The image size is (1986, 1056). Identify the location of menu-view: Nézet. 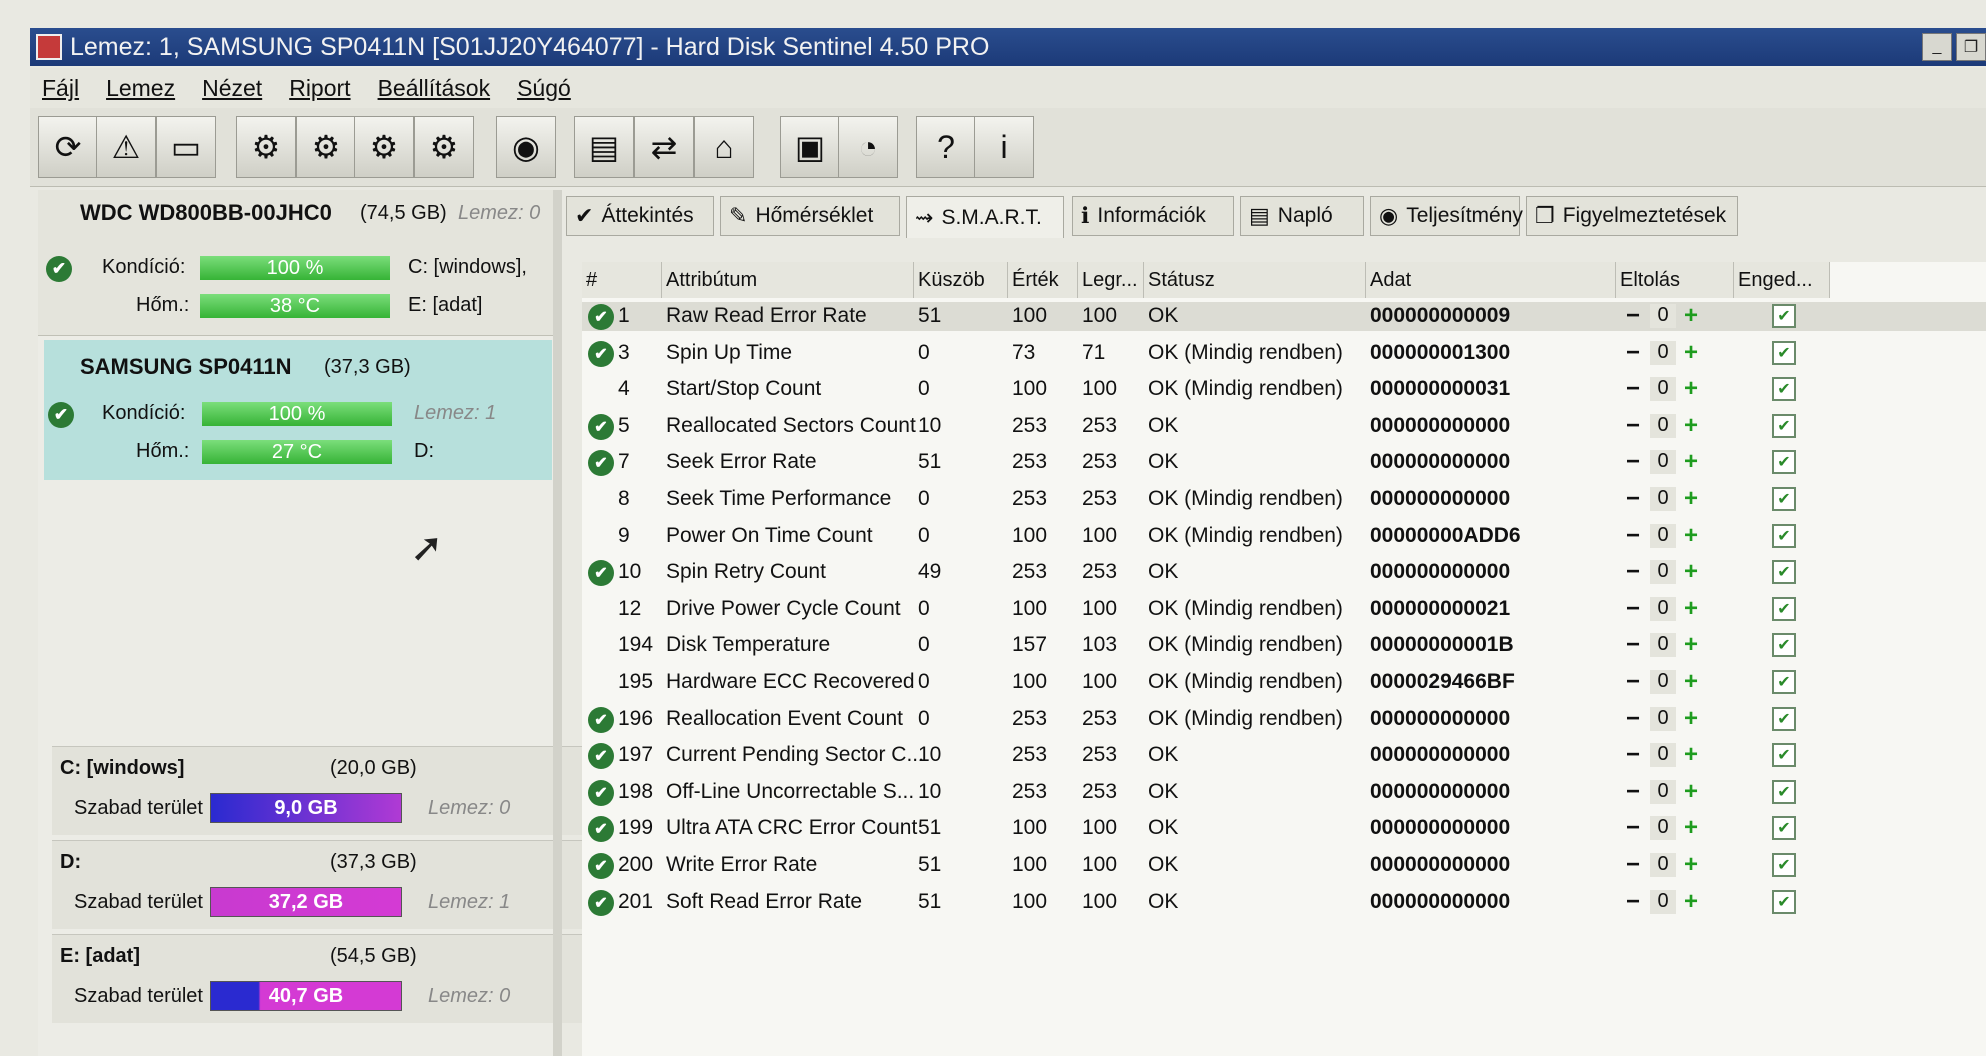
(232, 88).